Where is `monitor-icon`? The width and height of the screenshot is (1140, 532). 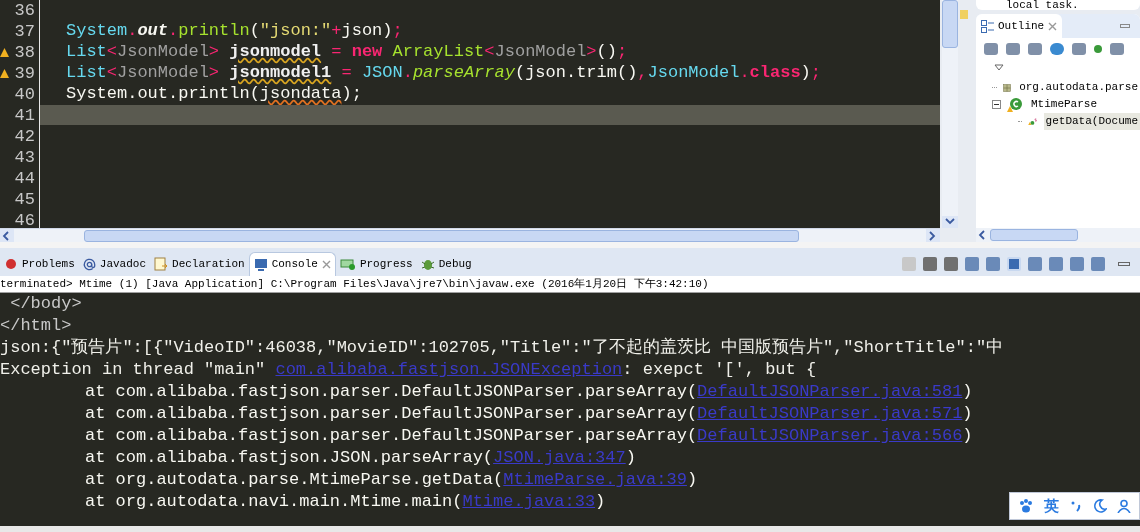
monitor-icon is located at coordinates (260, 264).